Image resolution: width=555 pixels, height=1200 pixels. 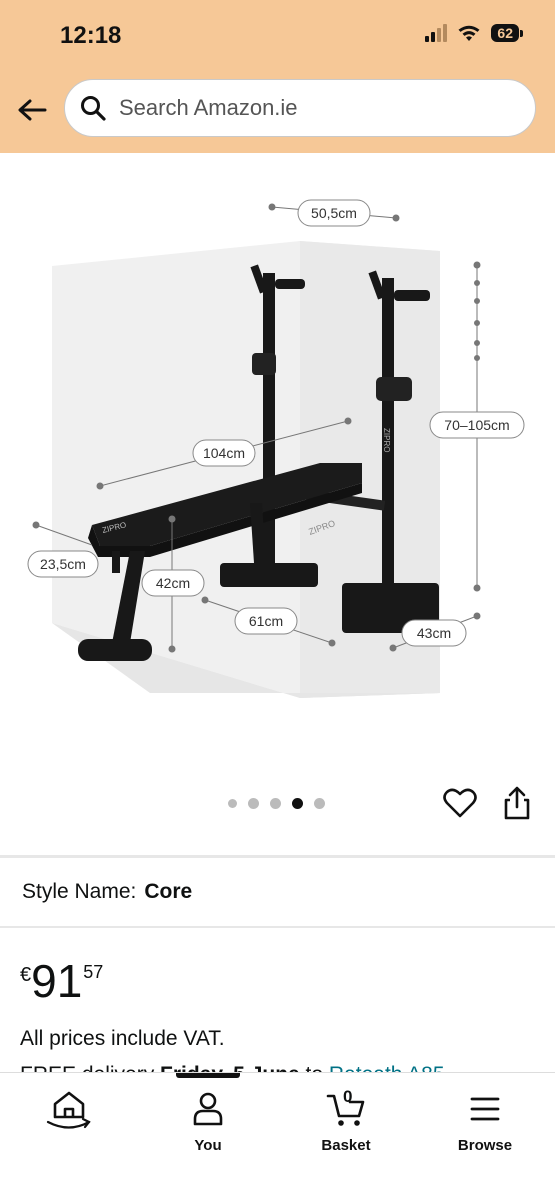 I want to click on nav-you: You, so click(x=208, y=1120).